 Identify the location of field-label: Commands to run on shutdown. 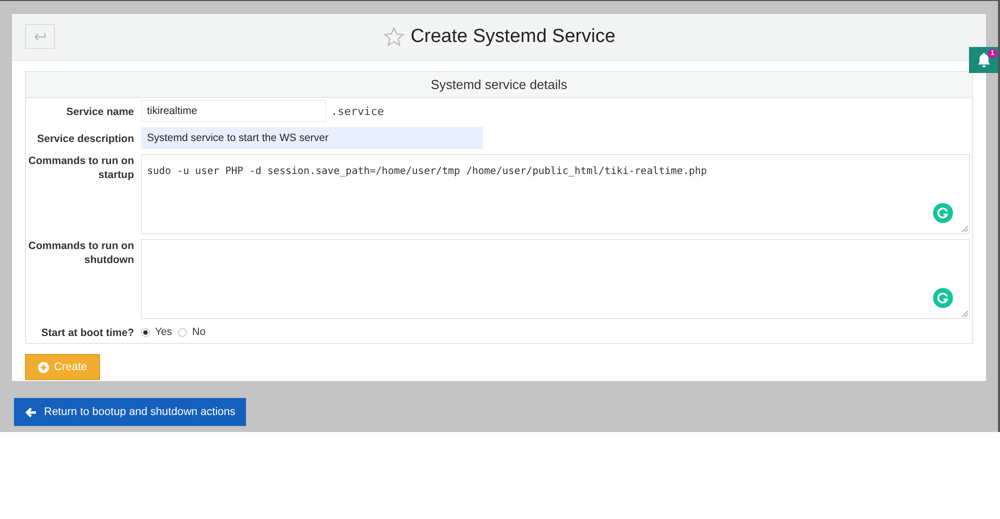
(81, 253).